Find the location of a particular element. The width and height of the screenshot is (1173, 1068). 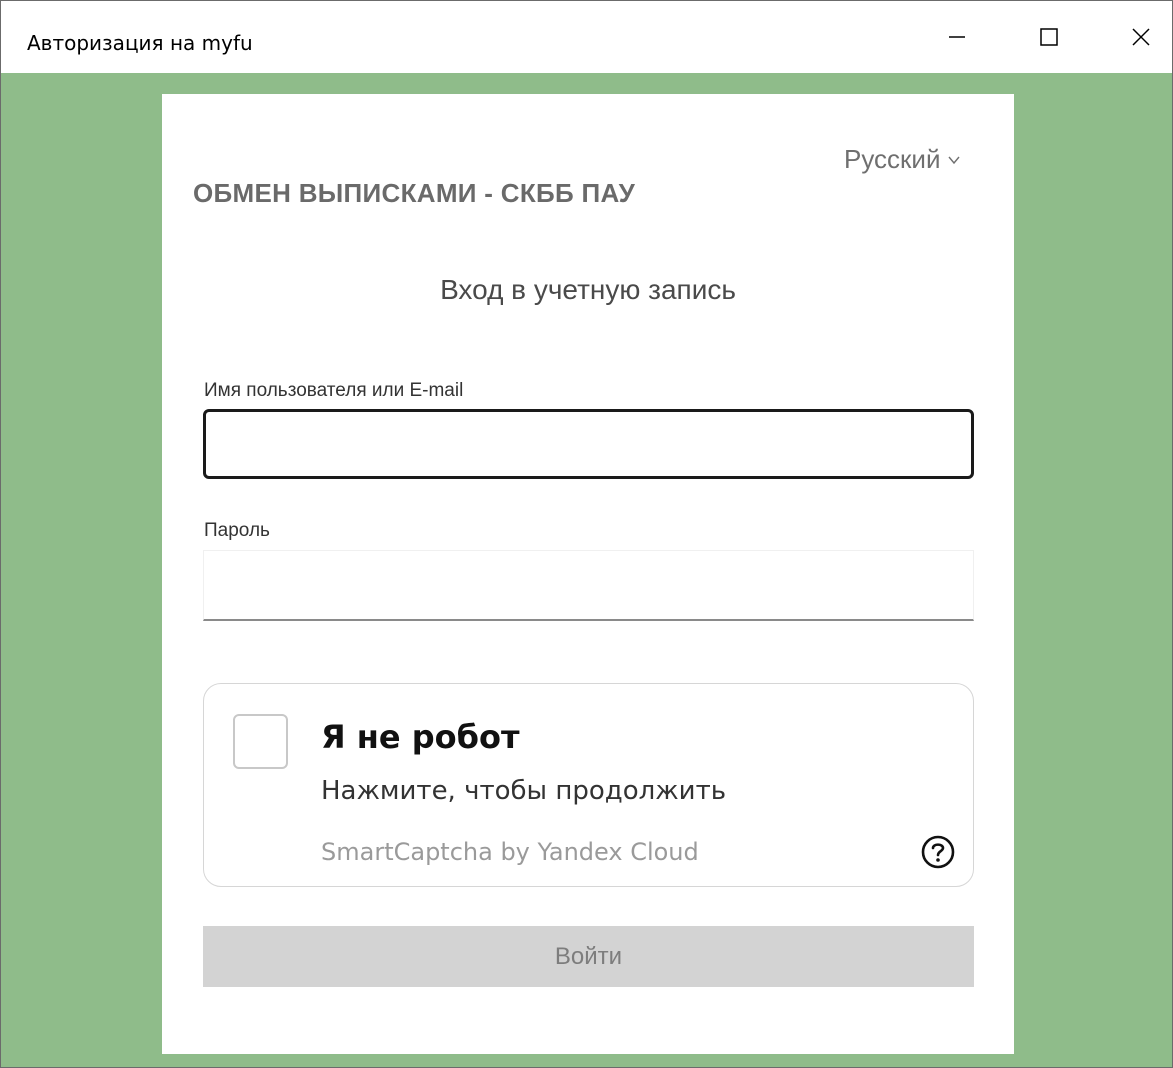

language-selector: Русский is located at coordinates (902, 159).